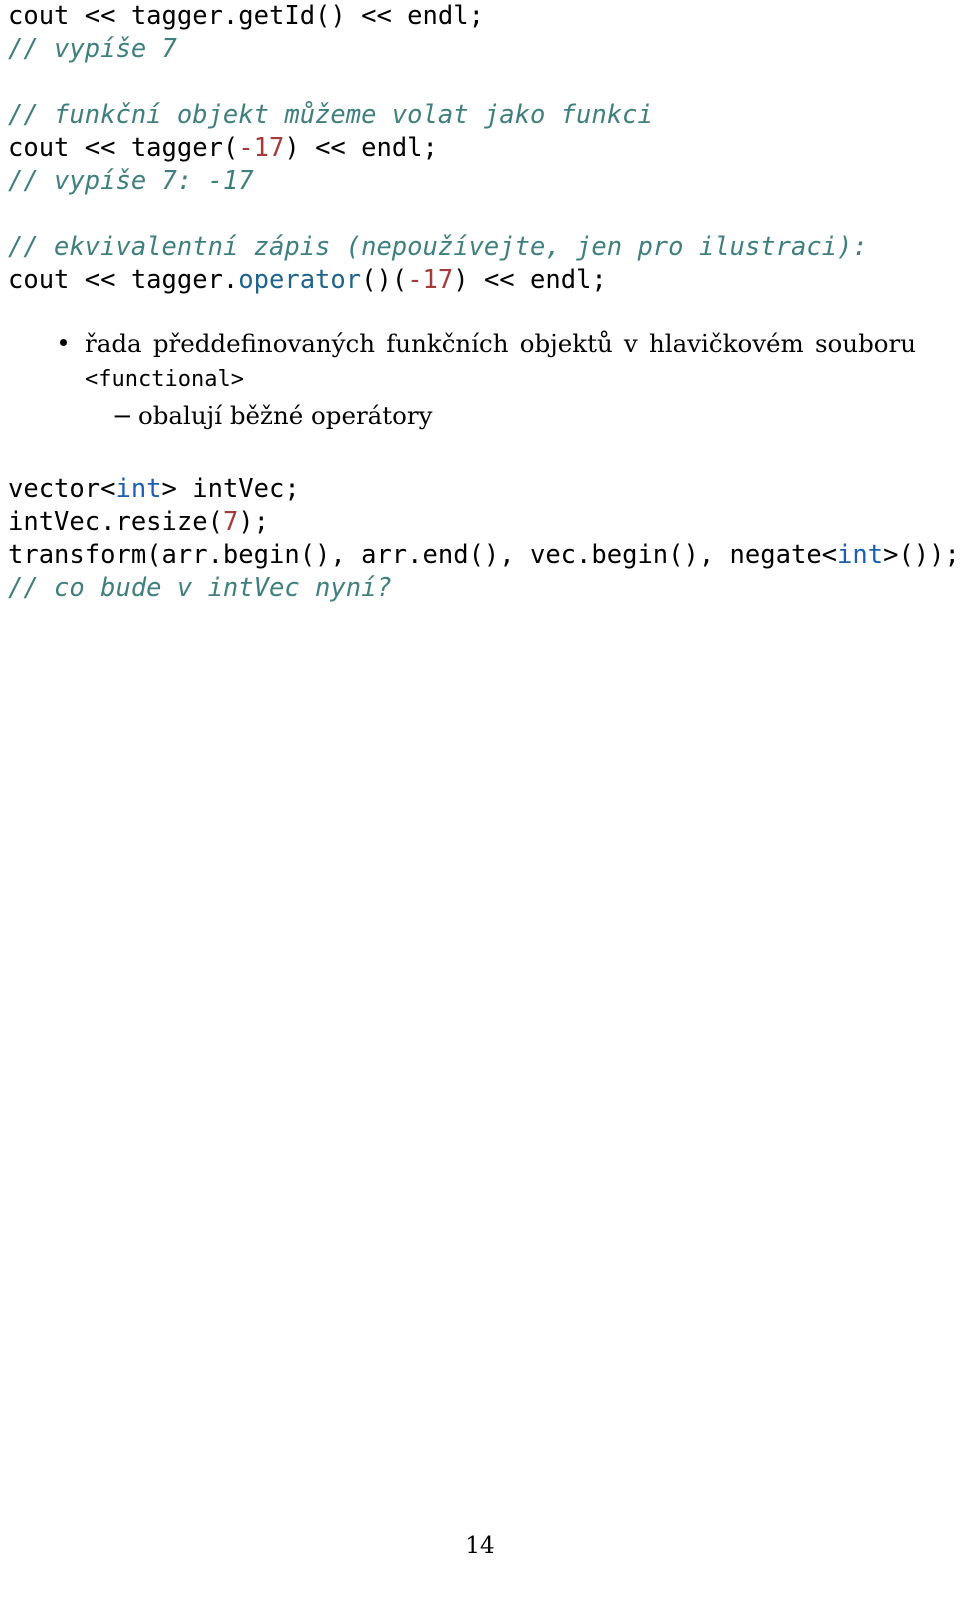 The width and height of the screenshot is (960, 1600). What do you see at coordinates (501, 379) in the screenshot?
I see `bullet-item-code: <functional>` at bounding box center [501, 379].